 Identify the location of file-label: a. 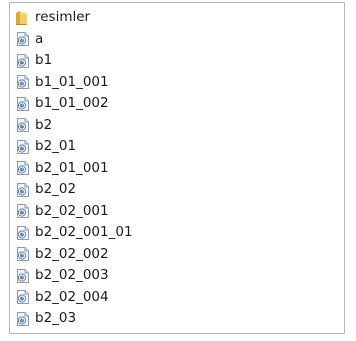
(39, 38).